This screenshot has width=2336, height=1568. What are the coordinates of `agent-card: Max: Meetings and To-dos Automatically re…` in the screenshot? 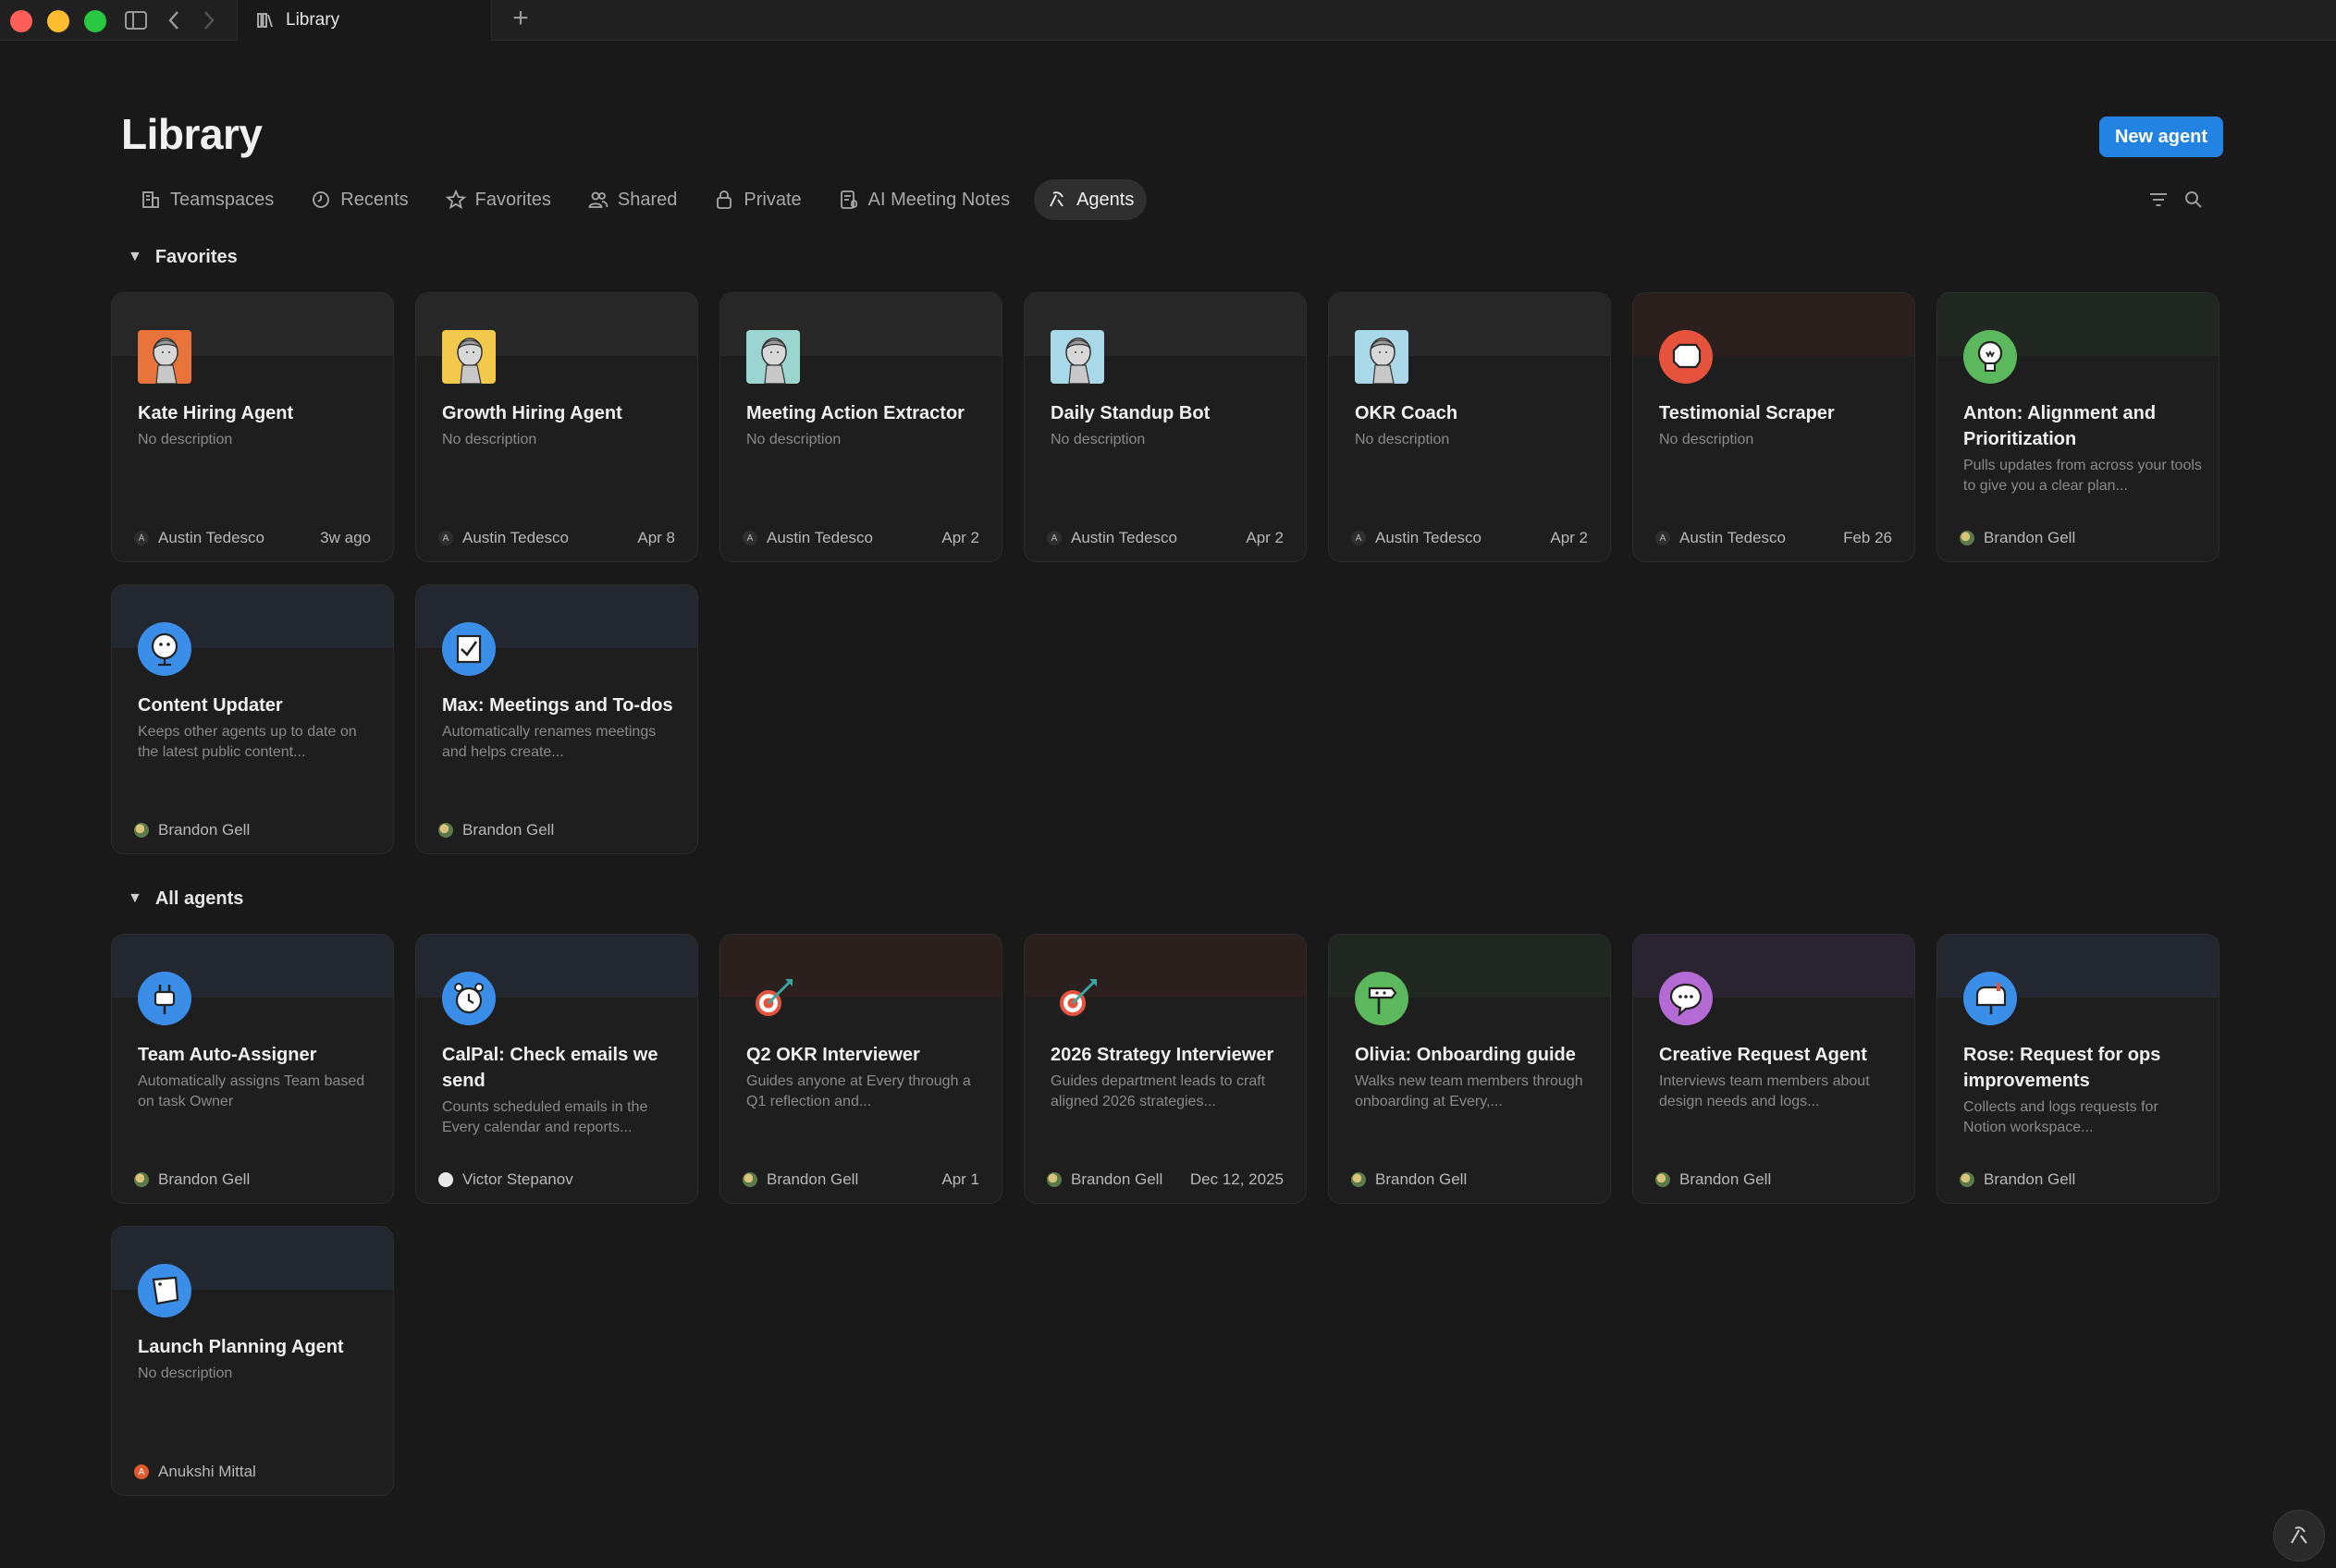 It's located at (556, 719).